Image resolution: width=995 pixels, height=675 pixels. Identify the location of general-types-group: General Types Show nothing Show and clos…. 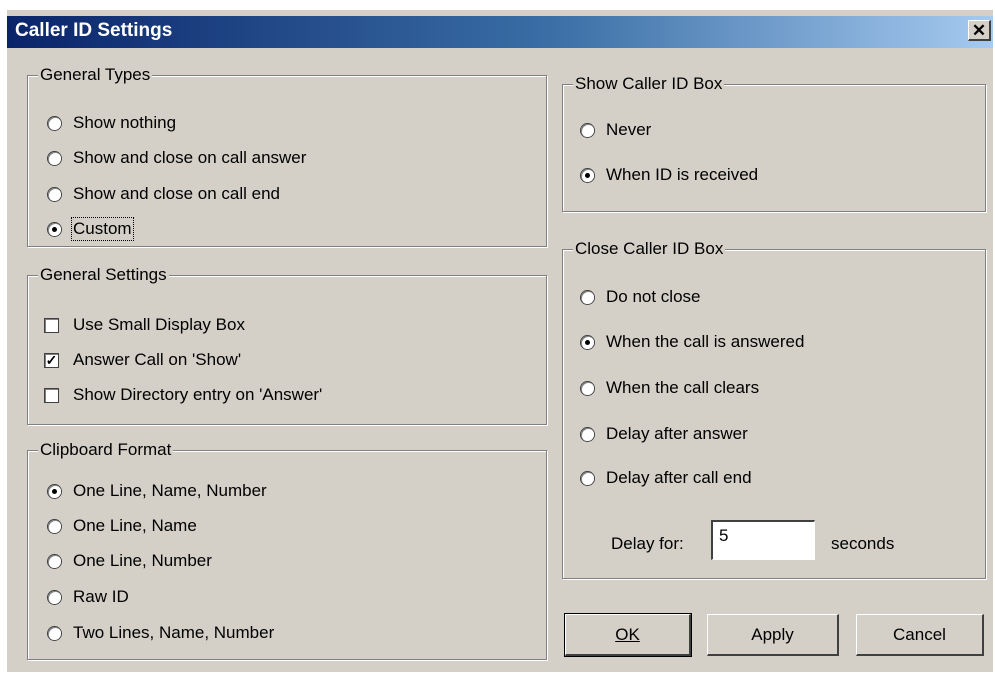
(287, 156).